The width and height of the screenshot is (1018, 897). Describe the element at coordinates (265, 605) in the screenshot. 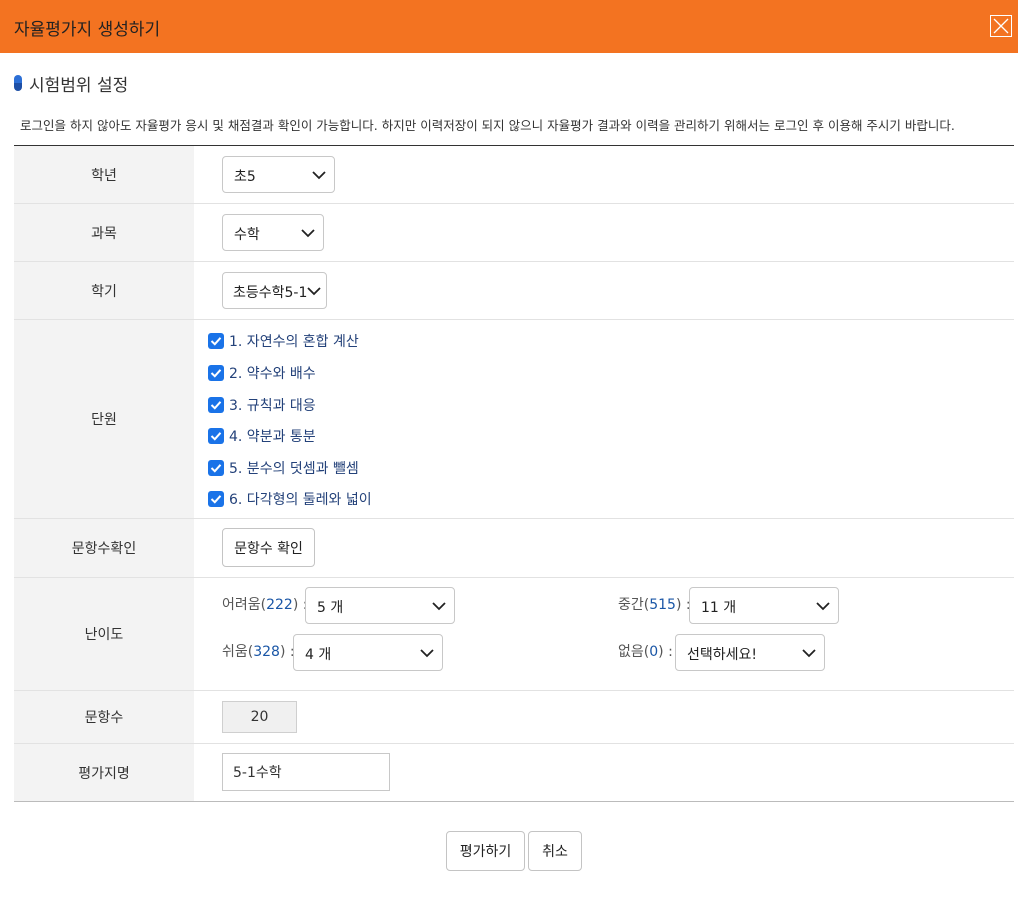

I see `difficulty-hard-label: 어려움(222) :` at that location.